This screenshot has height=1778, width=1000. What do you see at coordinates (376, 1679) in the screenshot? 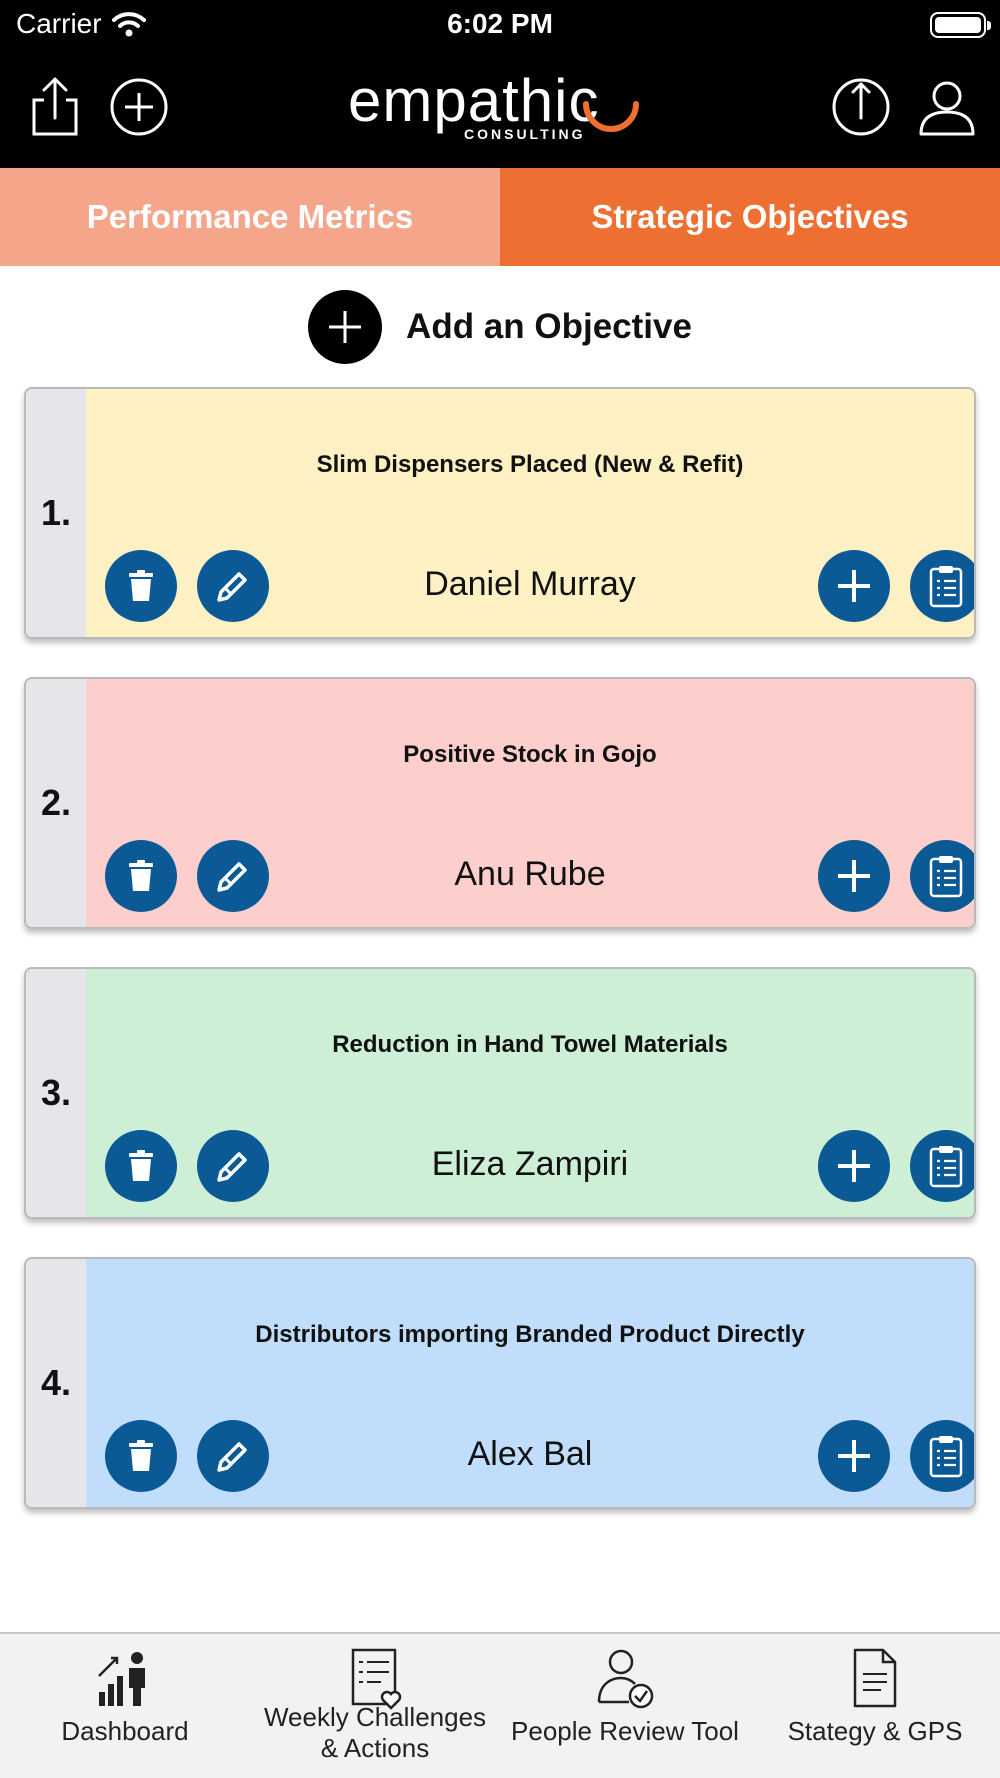
I see `checklist-heart-icon` at bounding box center [376, 1679].